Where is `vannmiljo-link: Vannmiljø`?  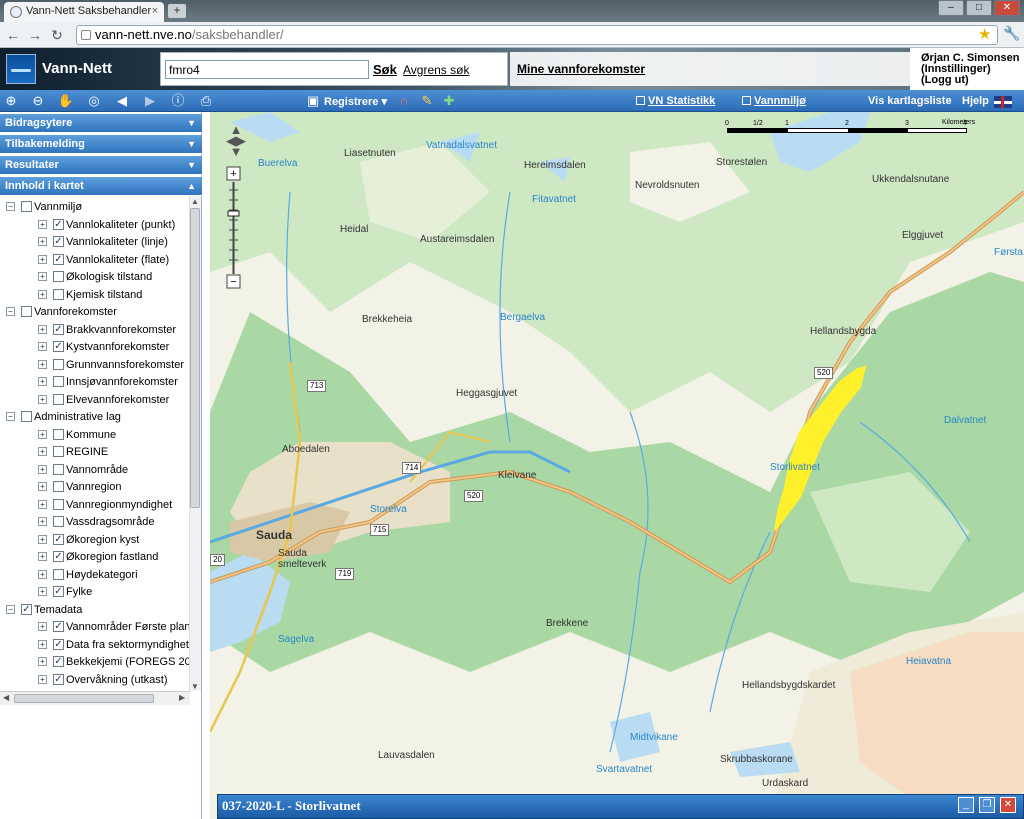
vannmiljo-link: Vannmiljø is located at coordinates (774, 101).